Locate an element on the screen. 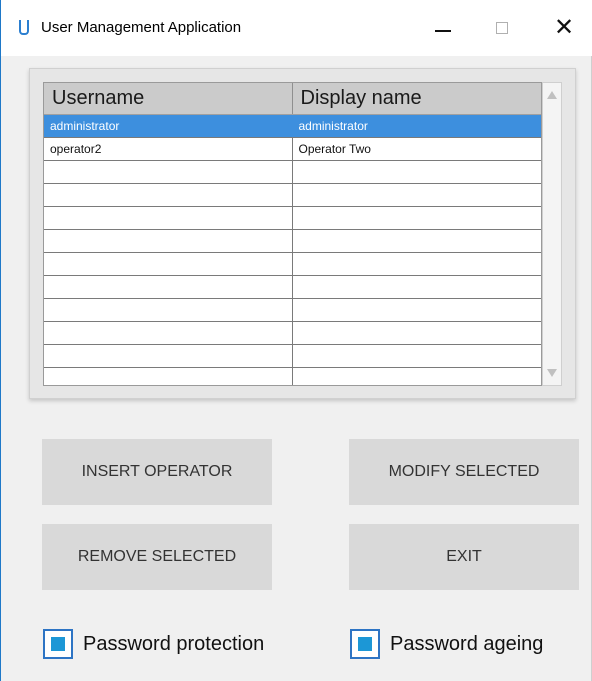  scroll-up-icon is located at coordinates (552, 95).